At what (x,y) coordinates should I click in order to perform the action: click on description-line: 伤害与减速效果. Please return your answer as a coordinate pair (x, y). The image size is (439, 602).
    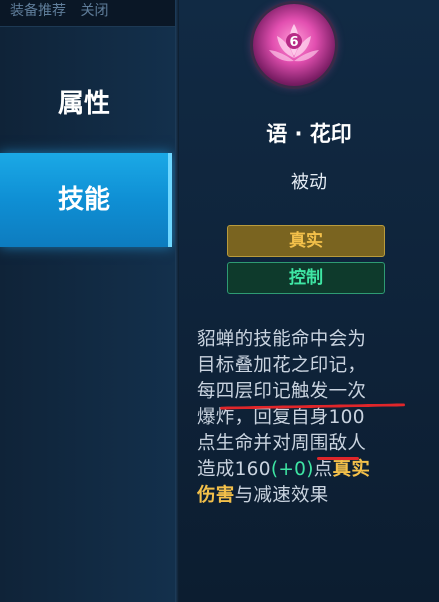
    Looking at the image, I should click on (307, 496).